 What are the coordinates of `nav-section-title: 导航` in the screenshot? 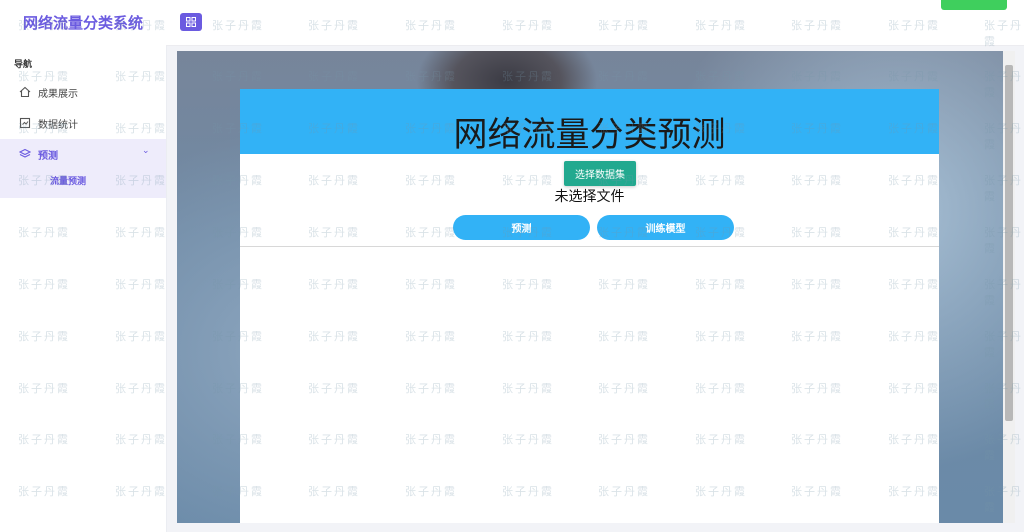 It's located at (23, 65).